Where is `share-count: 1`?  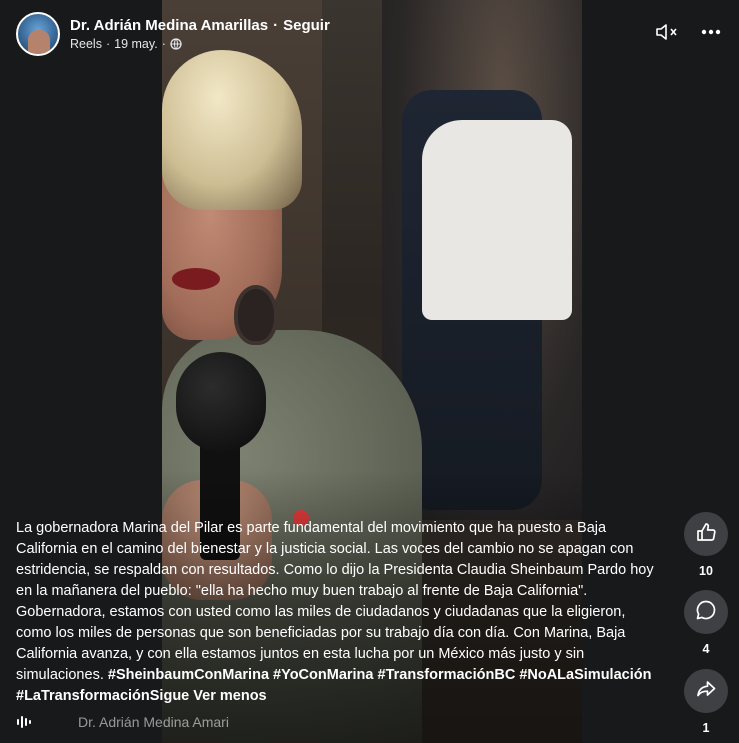 share-count: 1 is located at coordinates (706, 728).